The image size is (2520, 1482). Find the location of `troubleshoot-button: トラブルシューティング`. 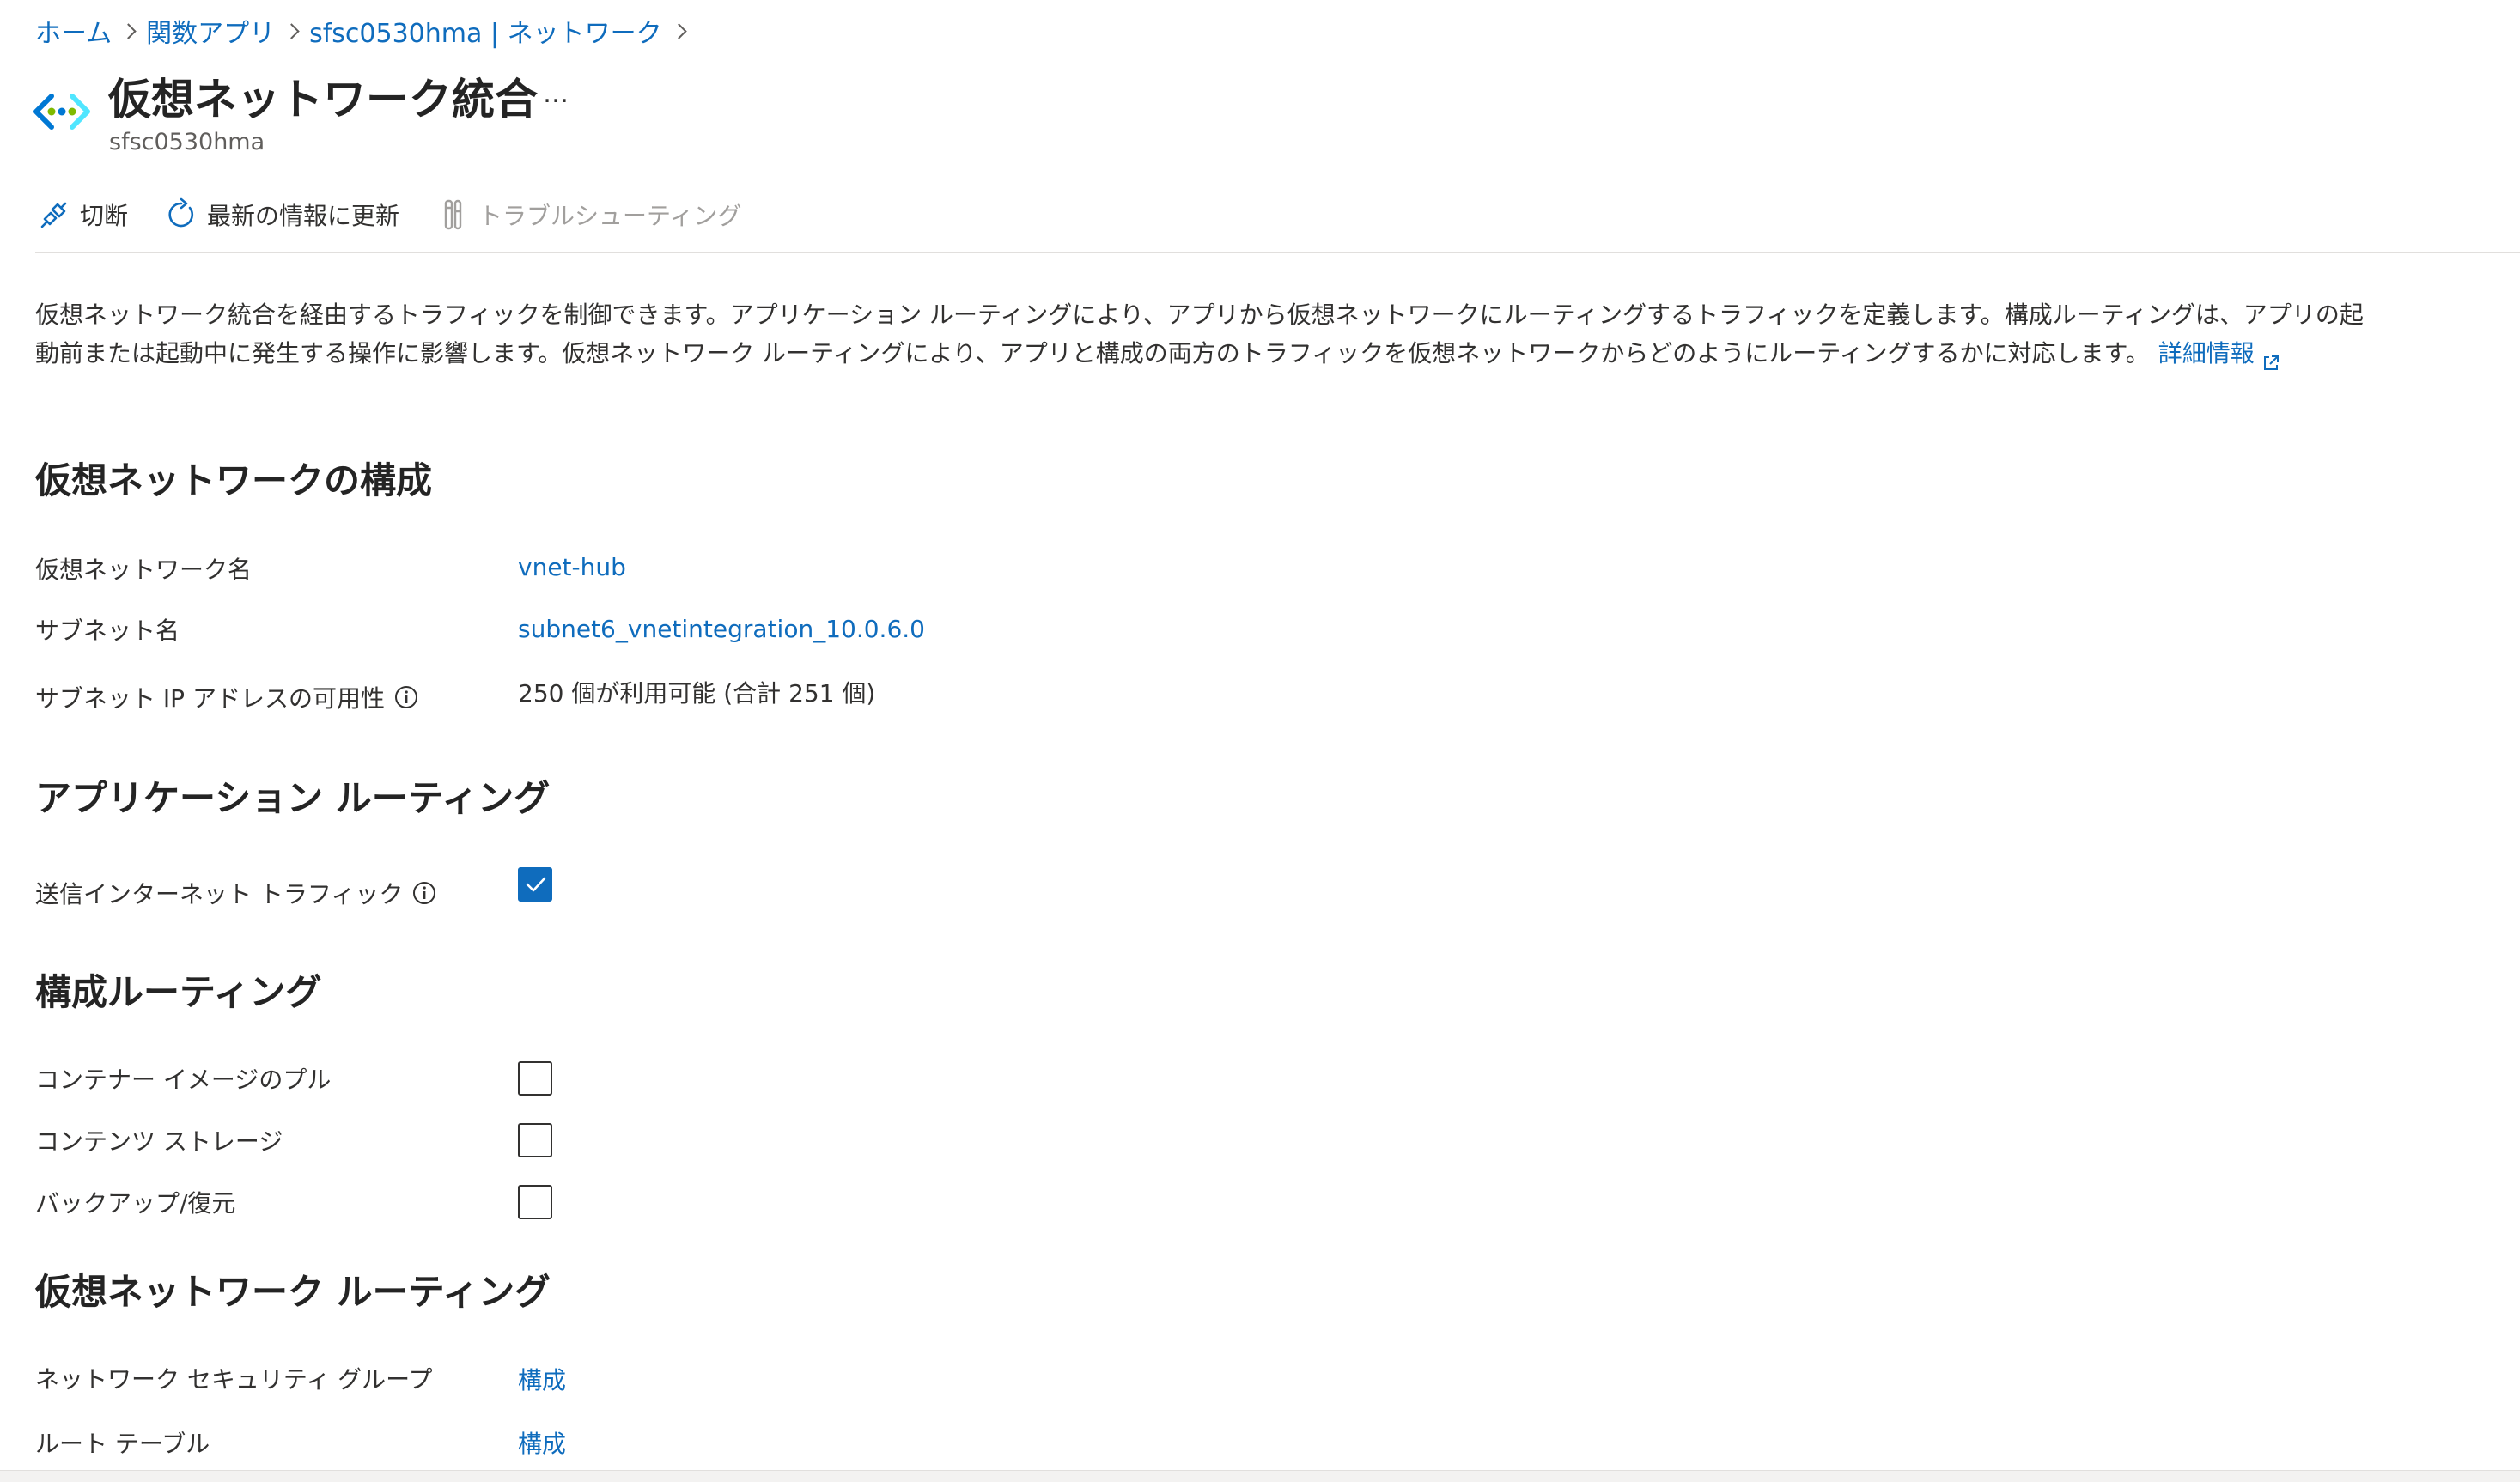

troubleshoot-button: トラブルシューティング is located at coordinates (588, 215).